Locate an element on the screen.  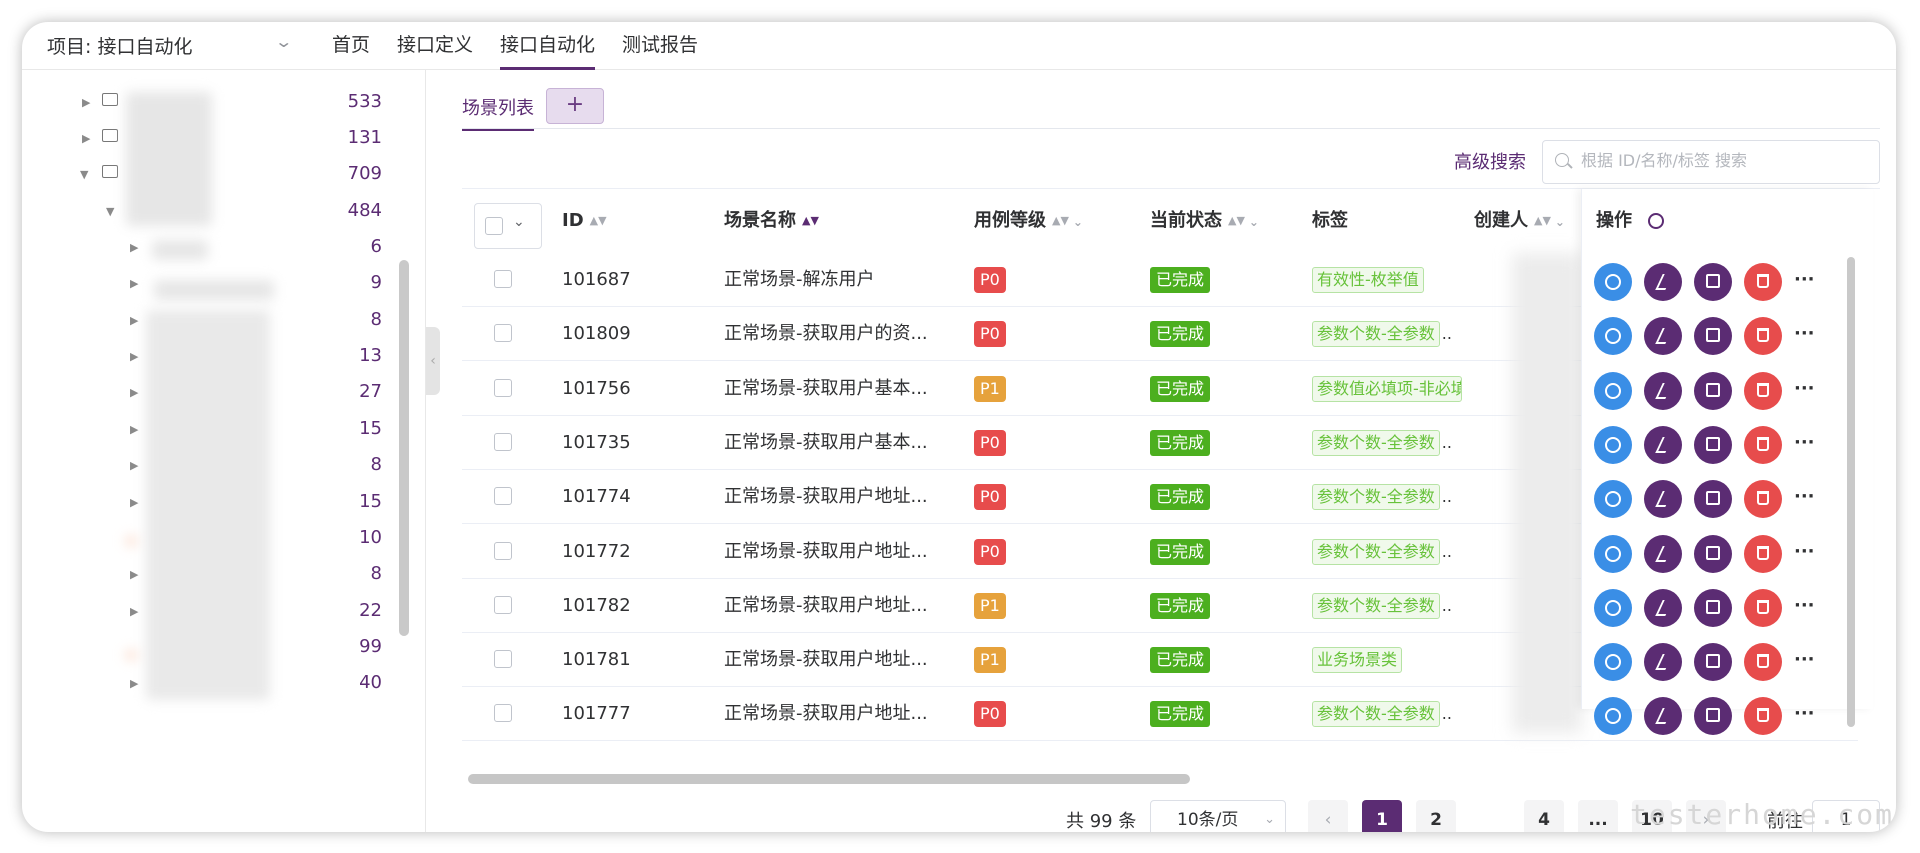
add-tab-button: + is located at coordinates (575, 106).